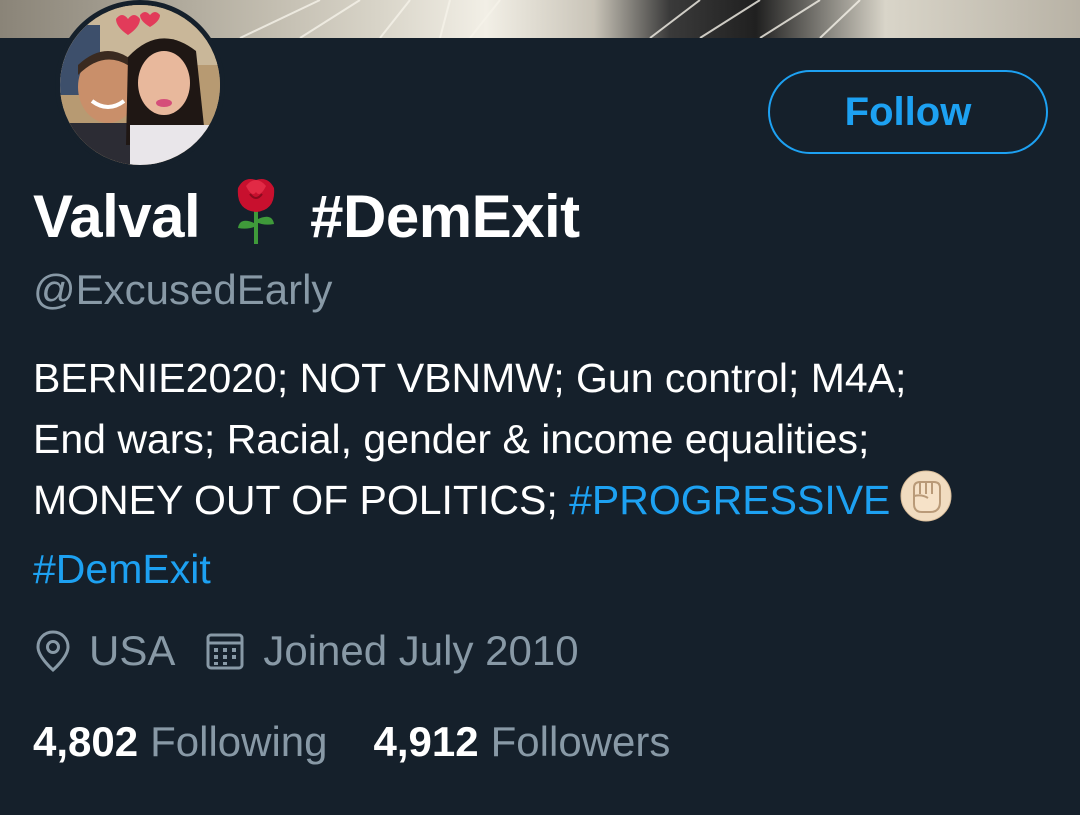 The image size is (1080, 815). Describe the element at coordinates (445, 216) in the screenshot. I see `name-hashtag: #DemExit` at that location.